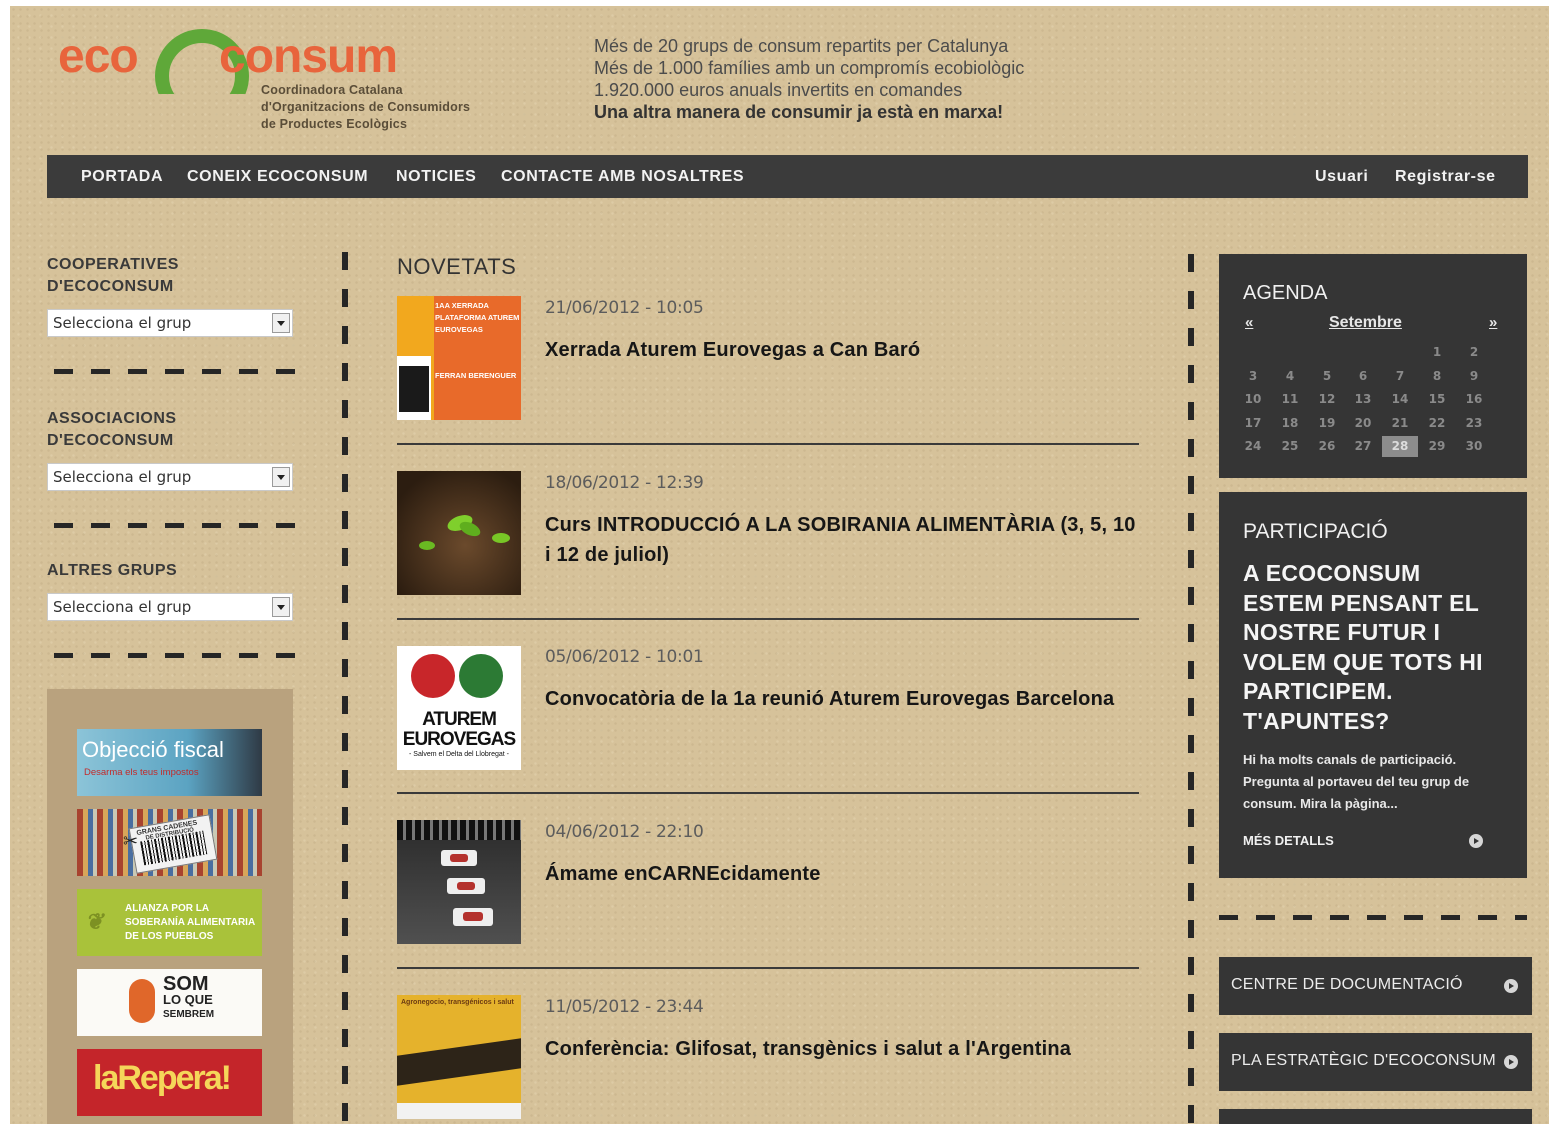 This screenshot has width=1549, height=1124. Describe the element at coordinates (142, 1001) in the screenshot. I see `seed-icon` at that location.